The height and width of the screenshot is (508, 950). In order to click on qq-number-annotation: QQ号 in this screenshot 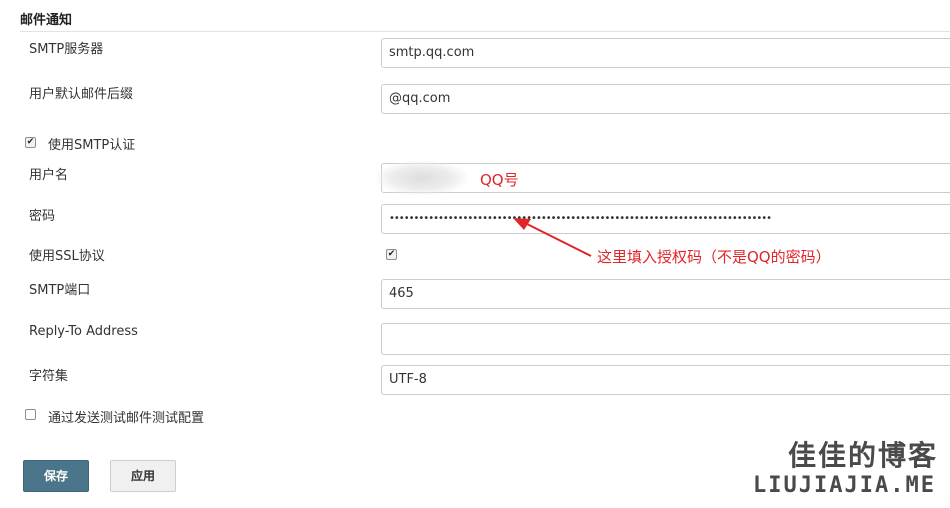, I will do `click(499, 180)`.